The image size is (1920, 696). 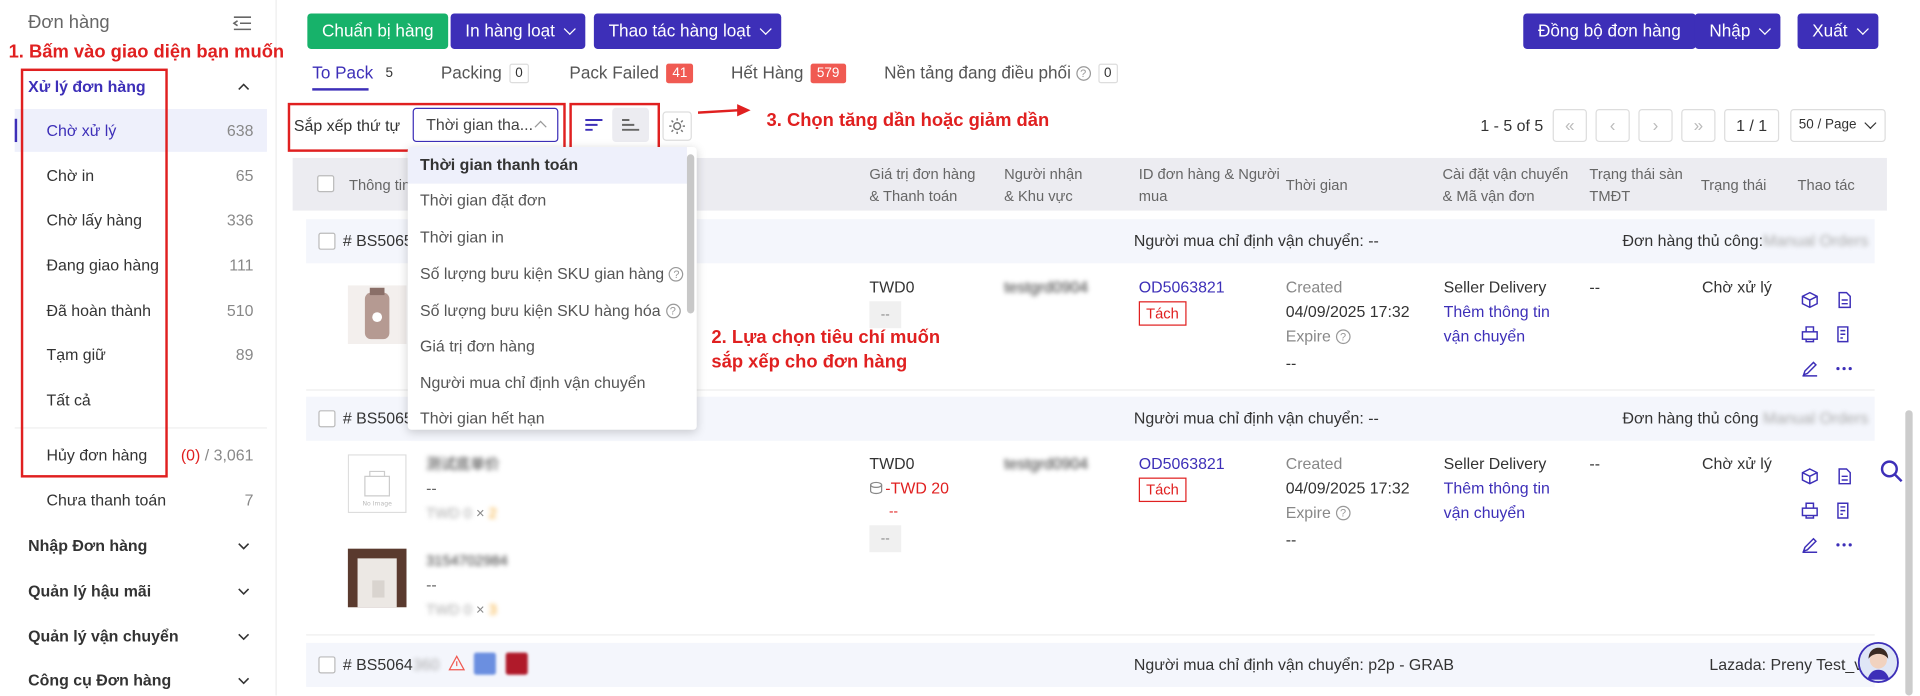 I want to click on sort-option-payment-time: Thời gian thanh toán, so click(x=547, y=165).